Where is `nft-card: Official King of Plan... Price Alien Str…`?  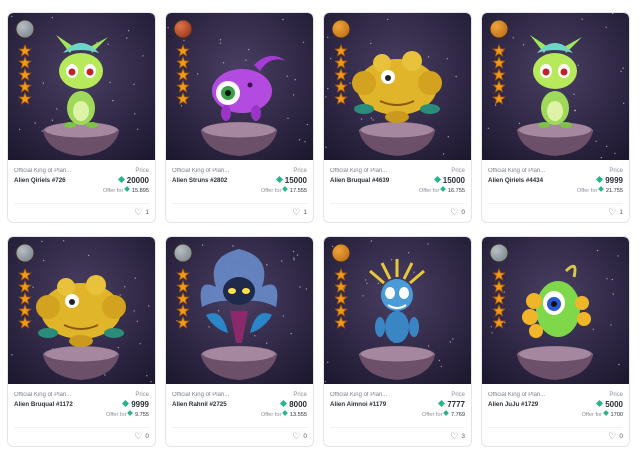 nft-card: Official King of Plan... Price Alien Str… is located at coordinates (239, 117).